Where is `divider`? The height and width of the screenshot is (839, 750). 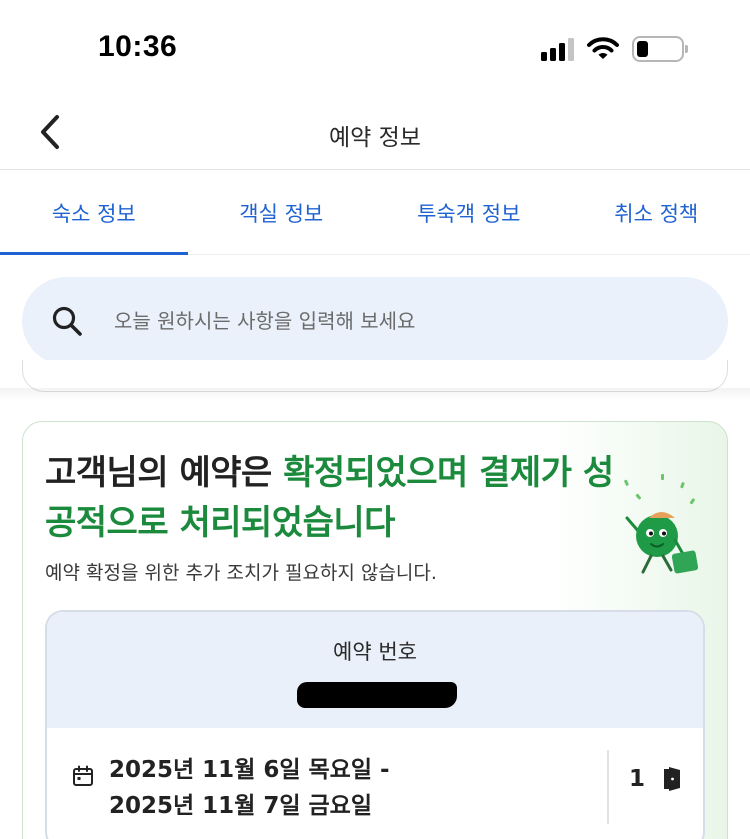 divider is located at coordinates (608, 787).